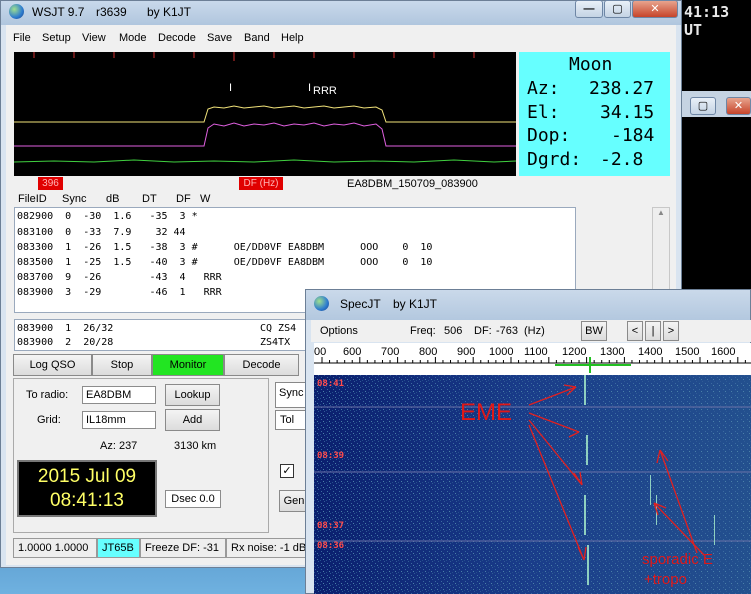  Describe the element at coordinates (594, 331) in the screenshot. I see `bw-button: BW` at that location.